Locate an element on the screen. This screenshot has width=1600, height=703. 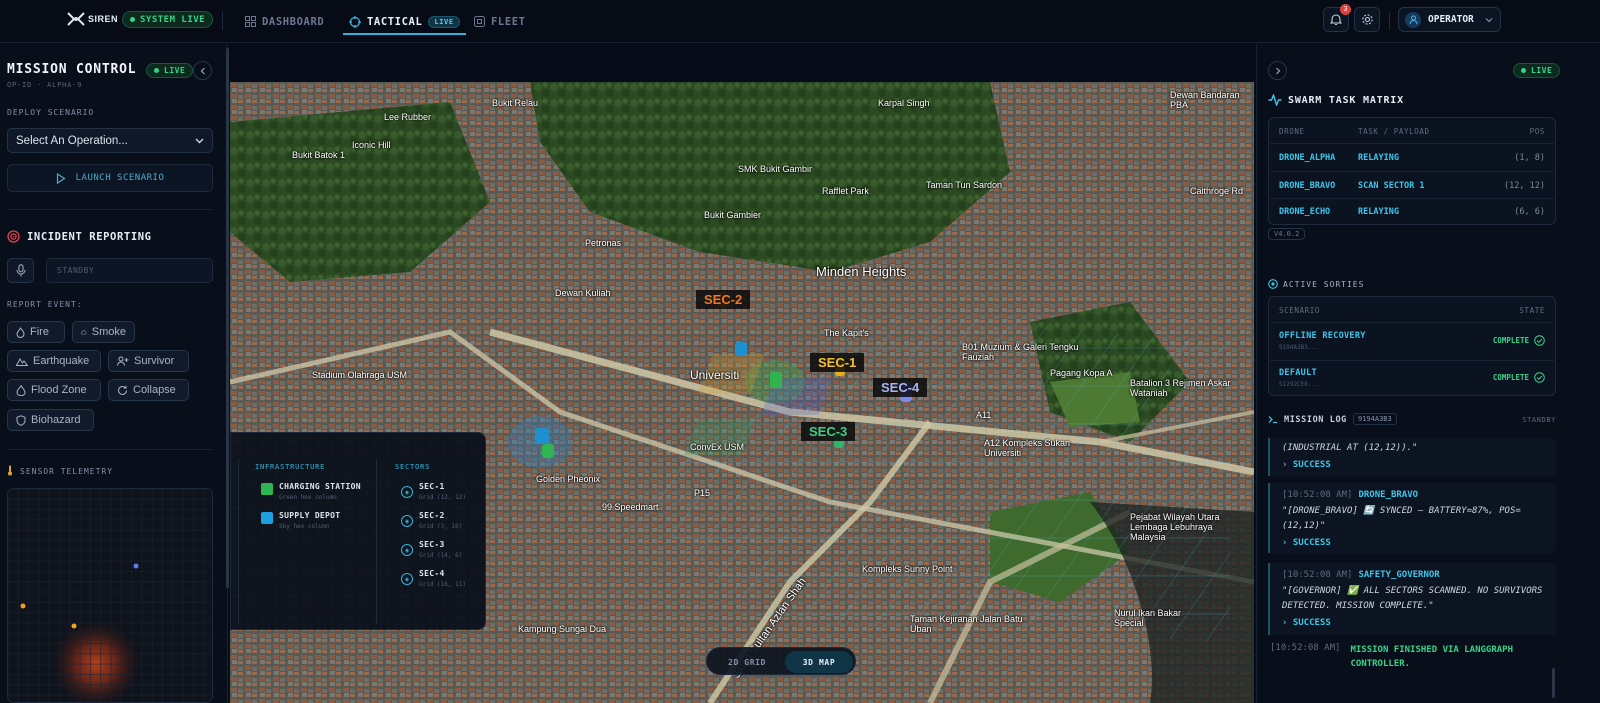
flame-icon is located at coordinates (20, 332).